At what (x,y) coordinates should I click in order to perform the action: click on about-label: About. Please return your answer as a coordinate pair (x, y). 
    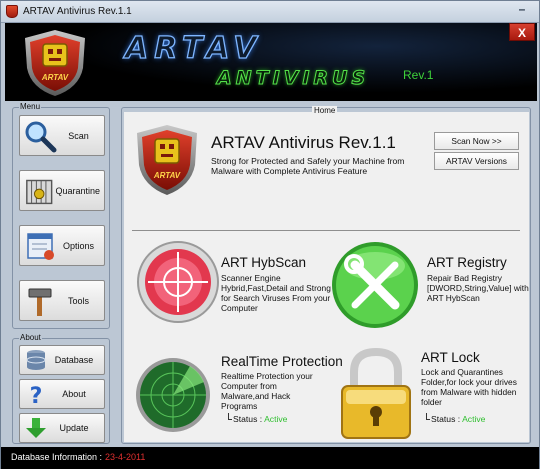
    Looking at the image, I should click on (74, 394).